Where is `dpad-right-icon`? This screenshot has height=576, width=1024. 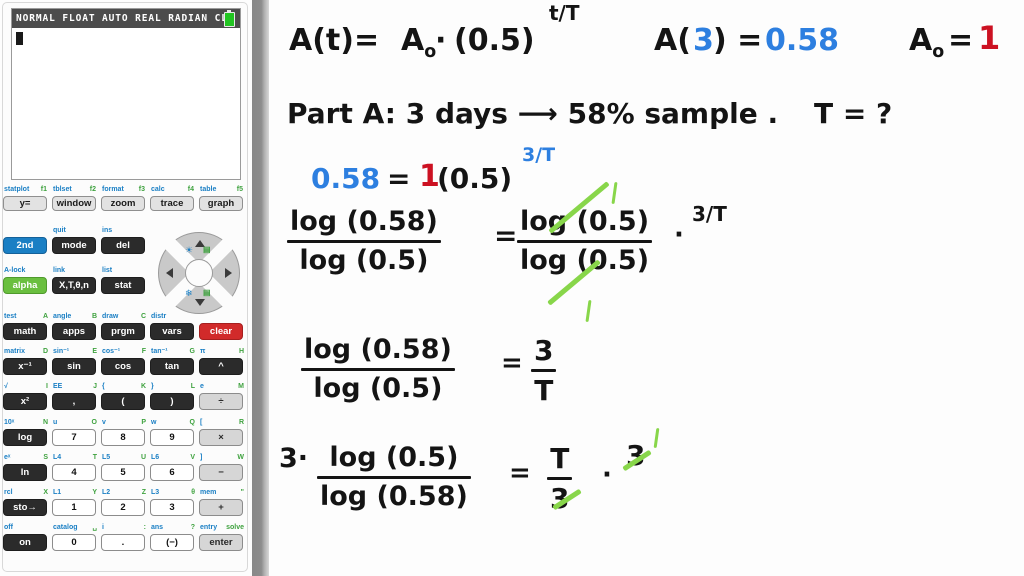 dpad-right-icon is located at coordinates (228, 273).